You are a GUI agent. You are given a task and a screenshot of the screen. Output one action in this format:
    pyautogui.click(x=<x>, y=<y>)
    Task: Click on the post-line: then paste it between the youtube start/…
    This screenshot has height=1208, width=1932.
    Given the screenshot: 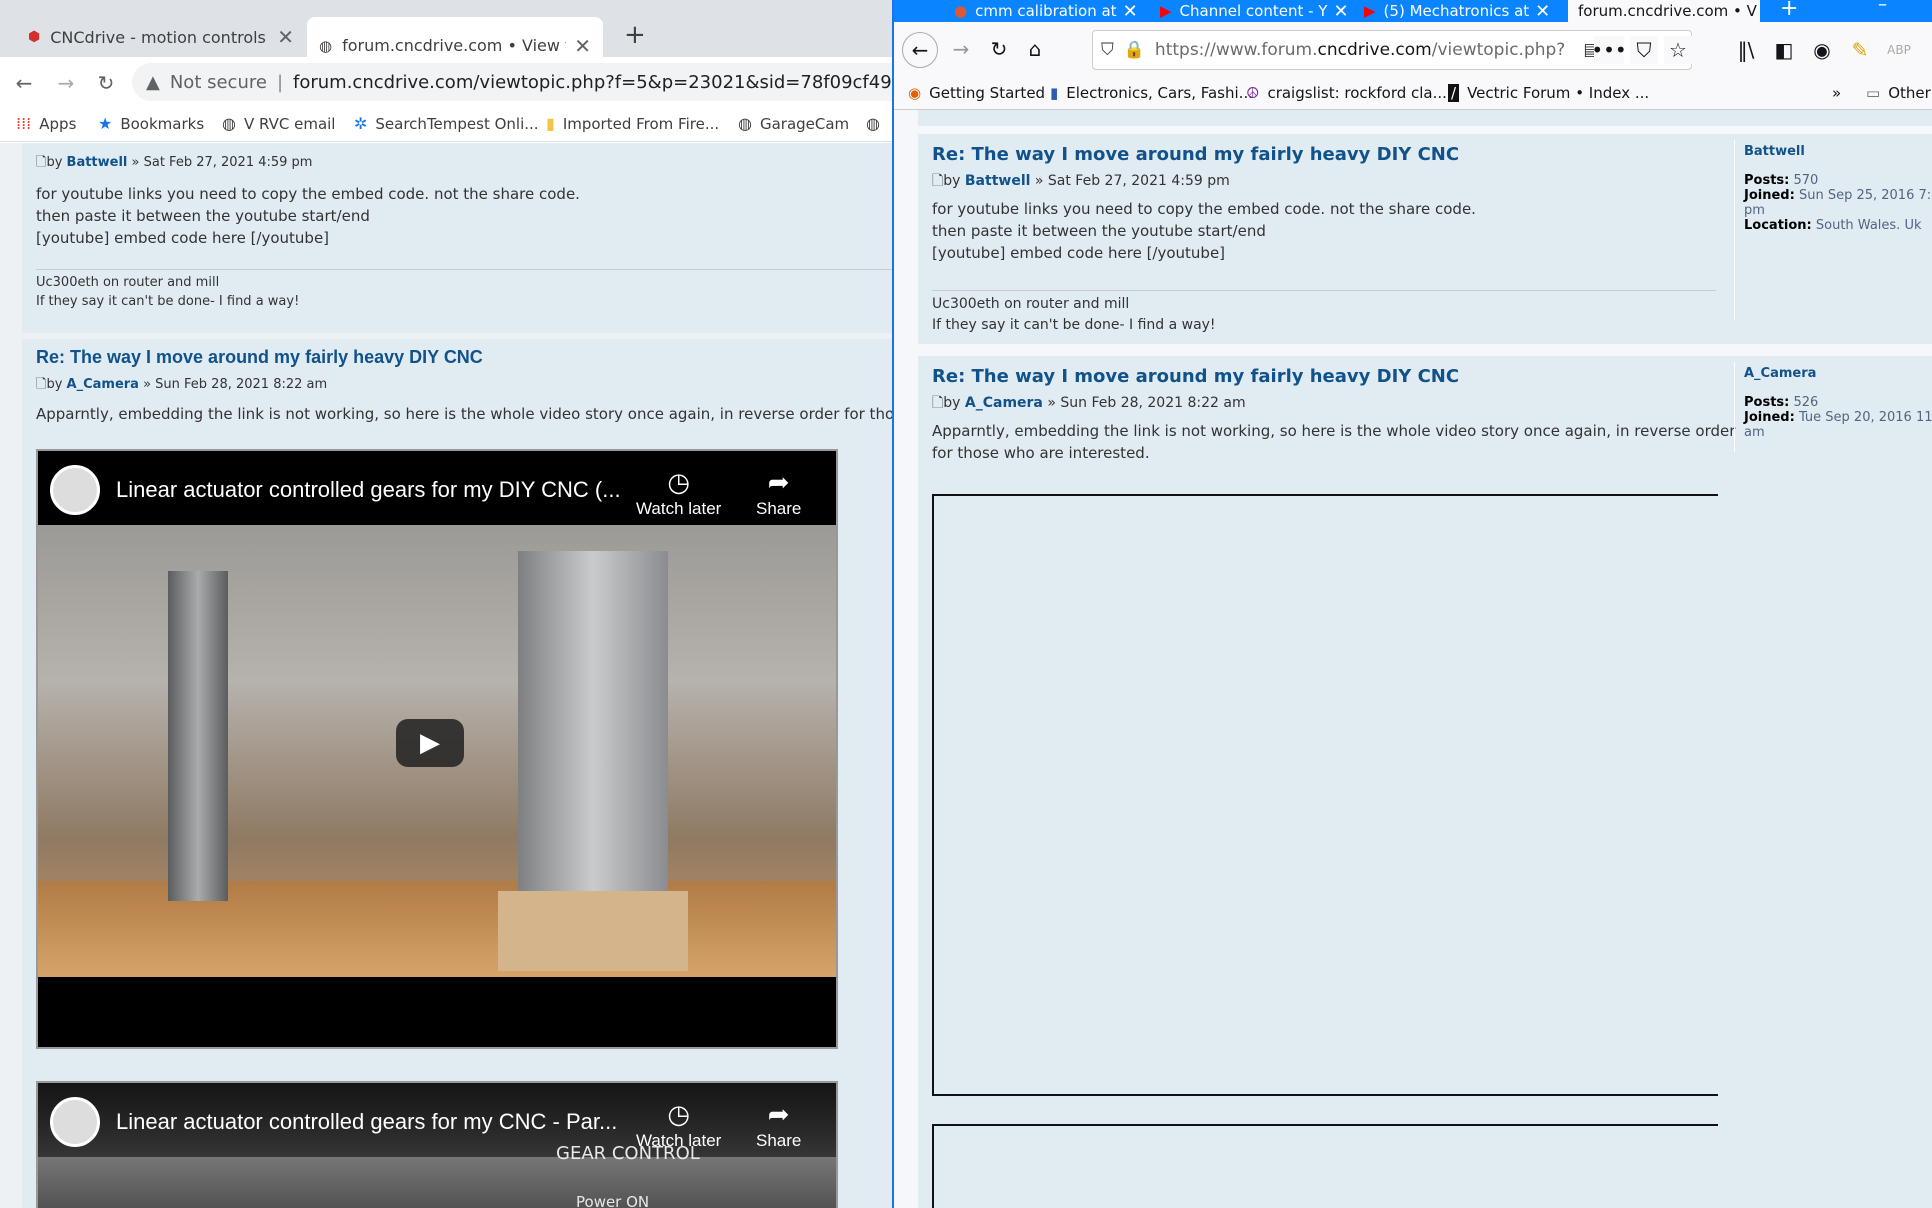 What is the action you would take?
    pyautogui.click(x=203, y=216)
    